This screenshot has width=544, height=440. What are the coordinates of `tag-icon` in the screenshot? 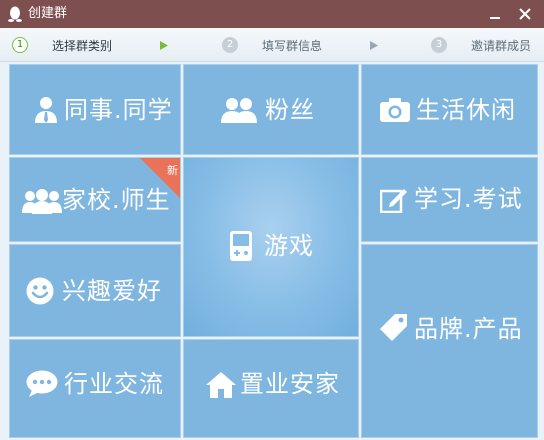 It's located at (393, 327).